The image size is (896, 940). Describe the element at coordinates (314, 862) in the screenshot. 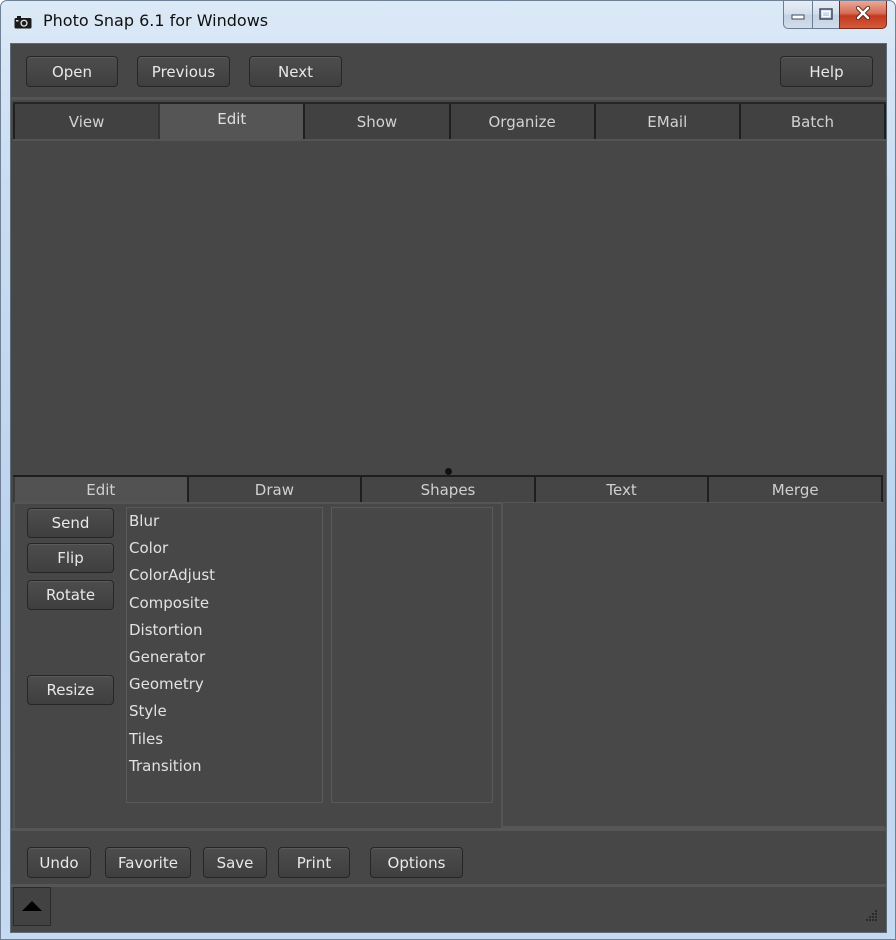

I see `print-button: Print` at that location.